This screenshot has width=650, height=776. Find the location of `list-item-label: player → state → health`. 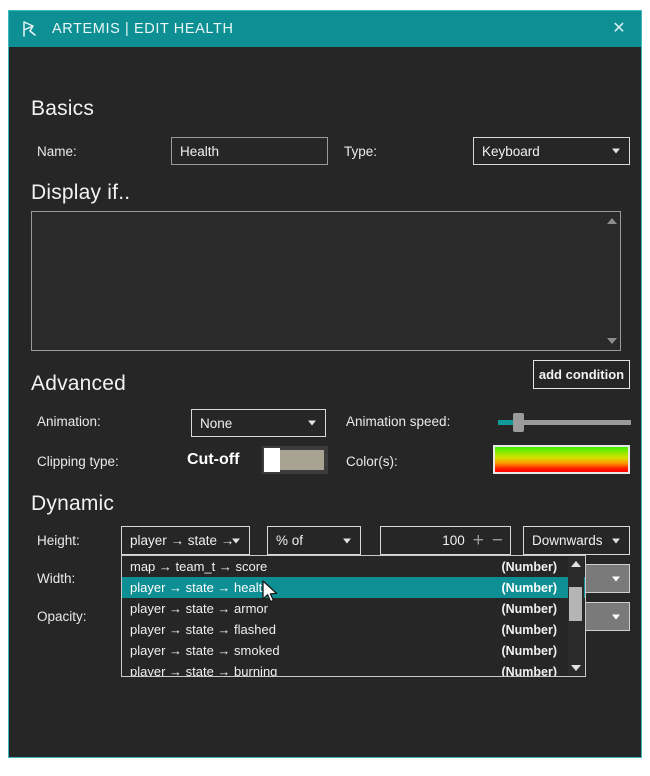

list-item-label: player → state → health is located at coordinates (200, 587).